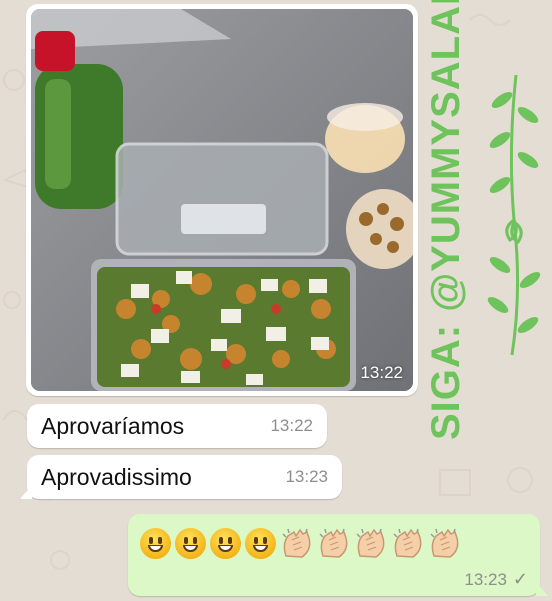  Describe the element at coordinates (113, 425) in the screenshot. I see `message-text: Aprovaríamos` at that location.